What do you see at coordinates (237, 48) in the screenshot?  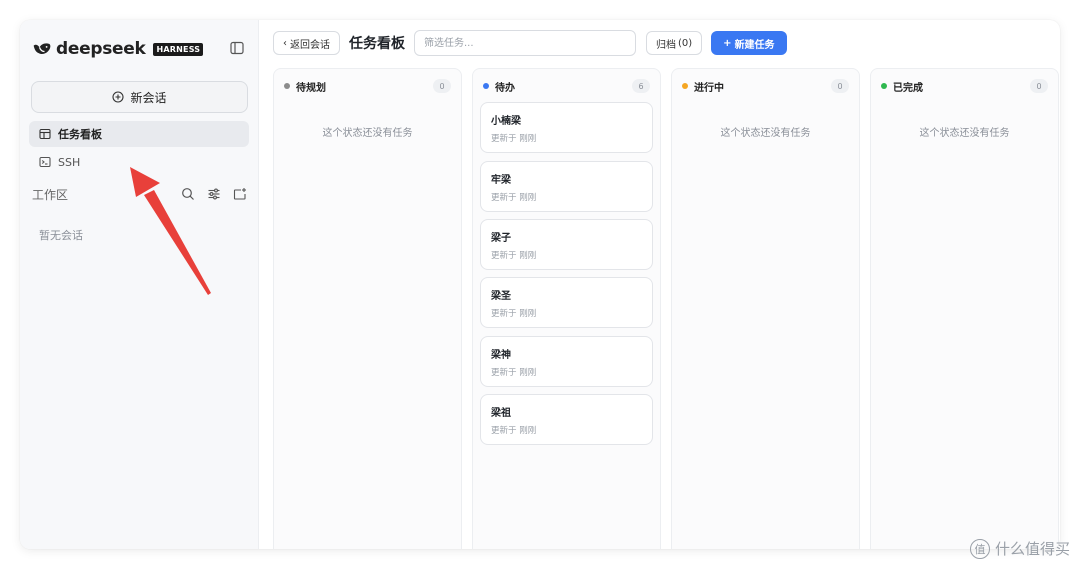 I see `sidebar-toggle-icon` at bounding box center [237, 48].